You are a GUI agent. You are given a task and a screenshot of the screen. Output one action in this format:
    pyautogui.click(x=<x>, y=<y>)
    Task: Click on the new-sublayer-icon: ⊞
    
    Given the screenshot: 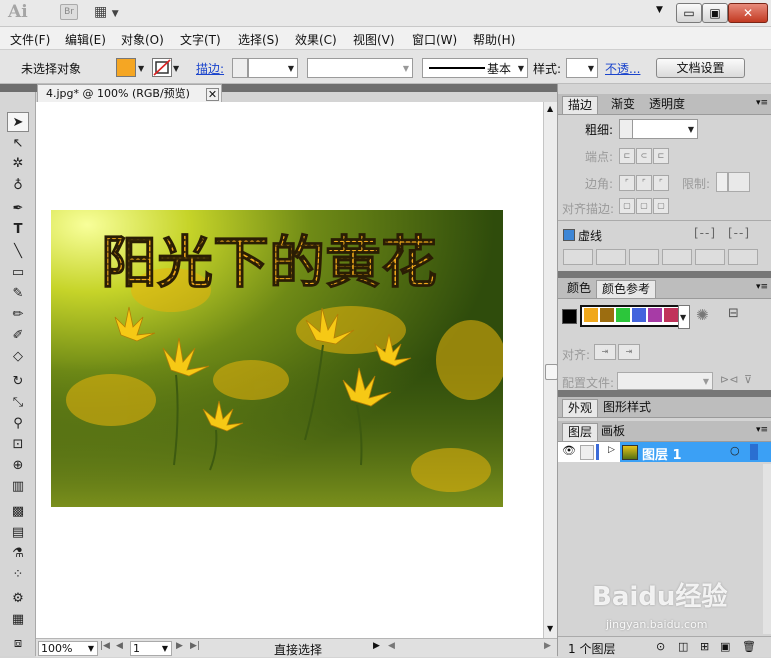 What is the action you would take?
    pyautogui.click(x=704, y=646)
    